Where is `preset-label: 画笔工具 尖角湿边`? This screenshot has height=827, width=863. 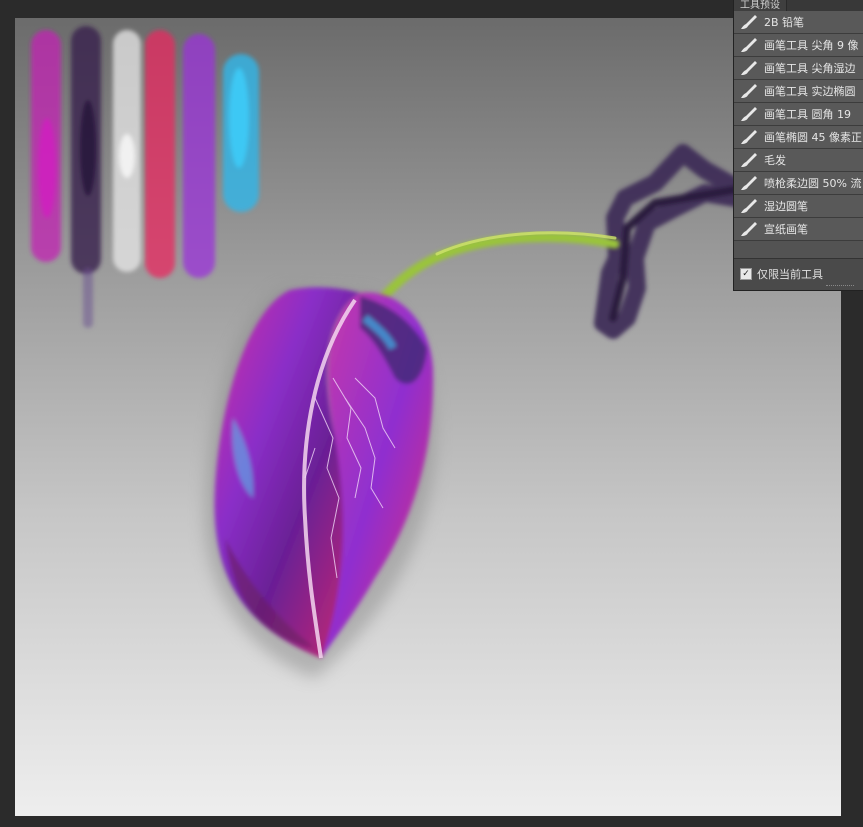
preset-label: 画笔工具 尖角湿边 is located at coordinates (810, 68).